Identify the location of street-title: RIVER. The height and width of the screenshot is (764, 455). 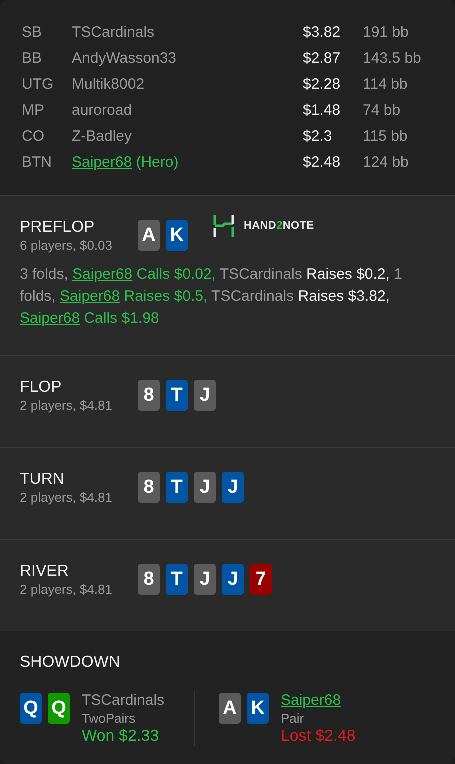
(45, 572).